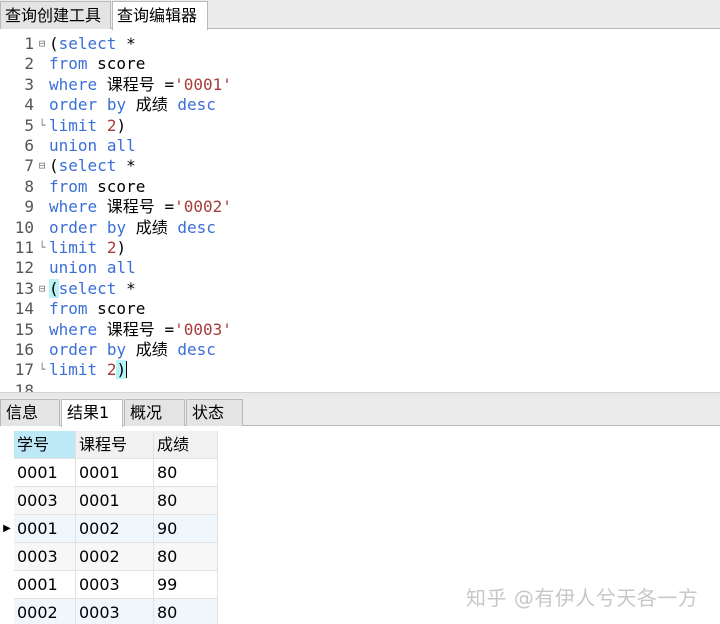 The width and height of the screenshot is (720, 624). I want to click on code-line: 6 union all, so click(360, 146).